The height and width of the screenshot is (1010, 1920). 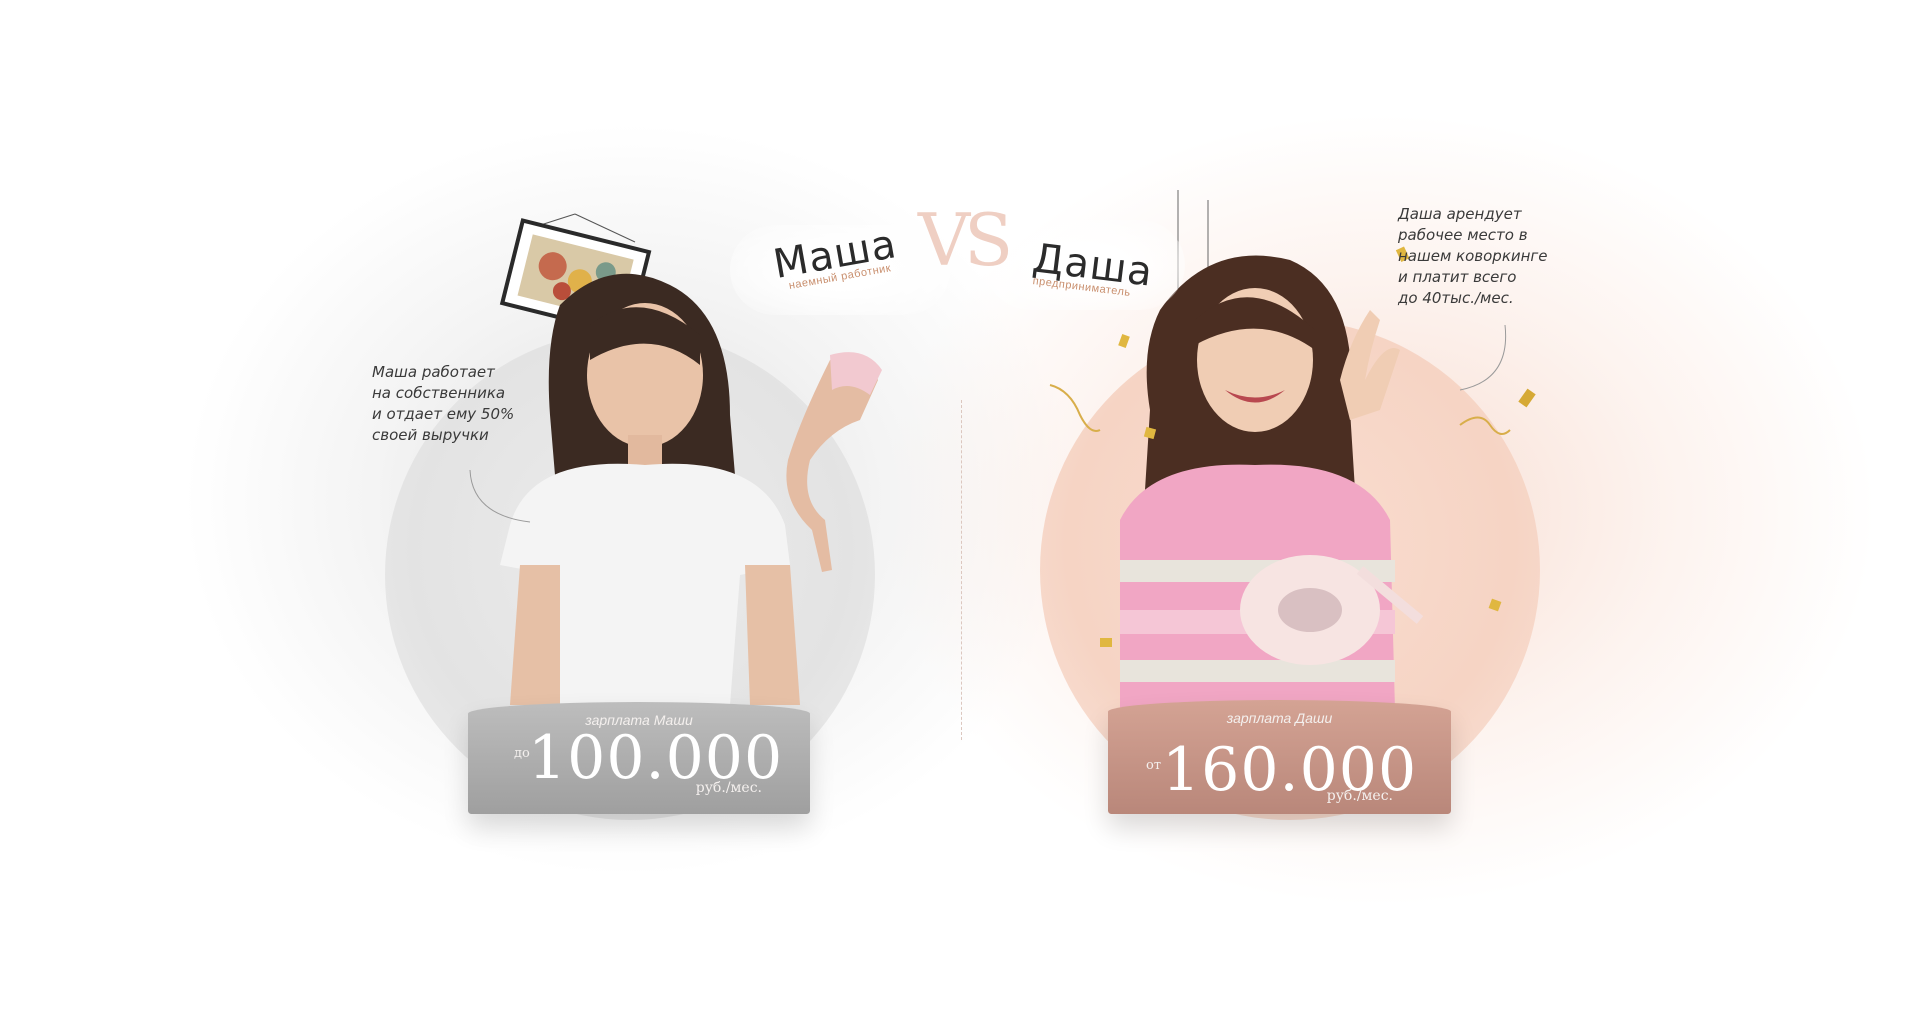 I want to click on masha-salary-plaque: зарплата Маши до 100.000 руб./мес., so click(x=639, y=758).